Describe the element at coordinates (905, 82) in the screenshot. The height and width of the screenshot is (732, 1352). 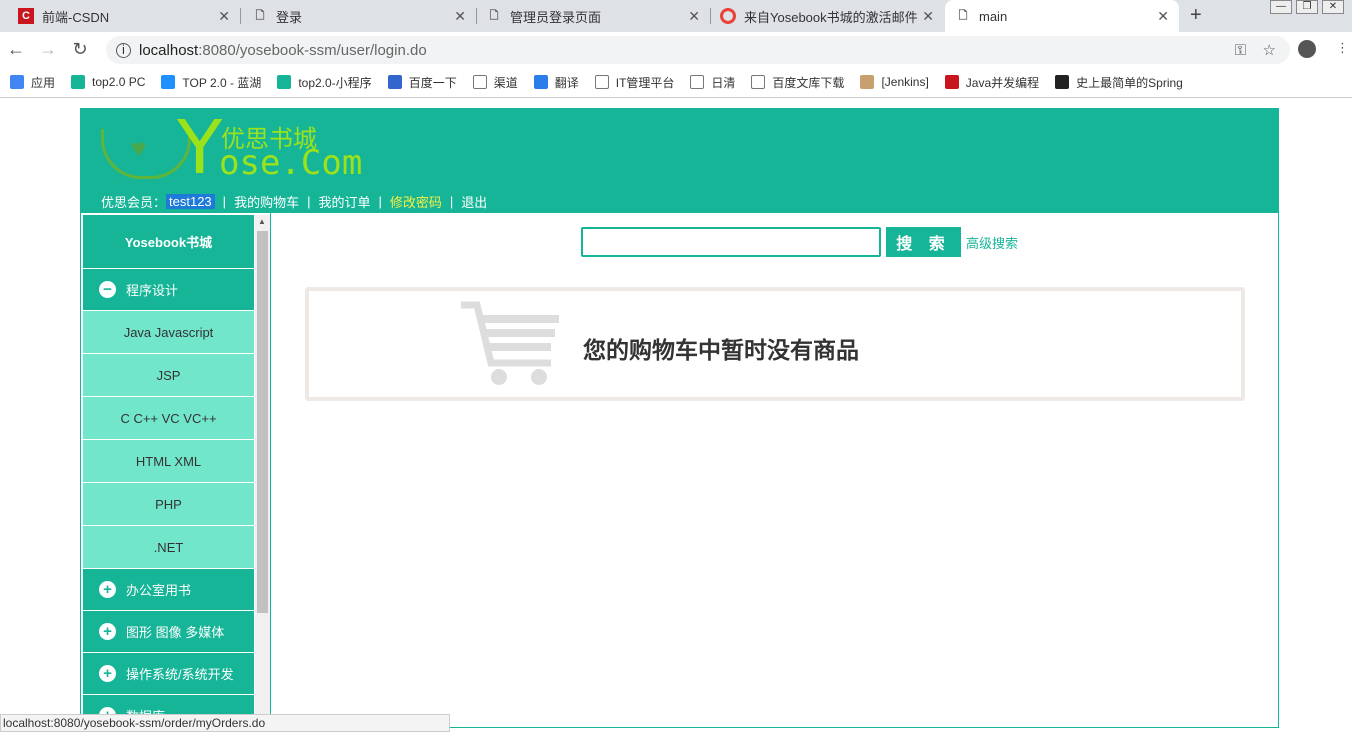
I see `bookmark-label: [Jenkins]` at that location.